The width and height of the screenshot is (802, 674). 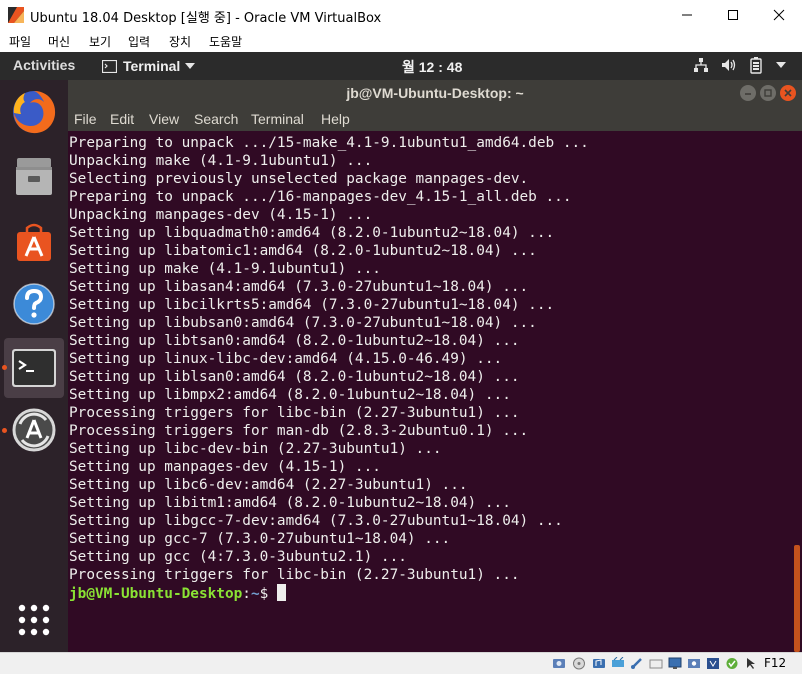 I want to click on dock-item-terminal, so click(x=34, y=368).